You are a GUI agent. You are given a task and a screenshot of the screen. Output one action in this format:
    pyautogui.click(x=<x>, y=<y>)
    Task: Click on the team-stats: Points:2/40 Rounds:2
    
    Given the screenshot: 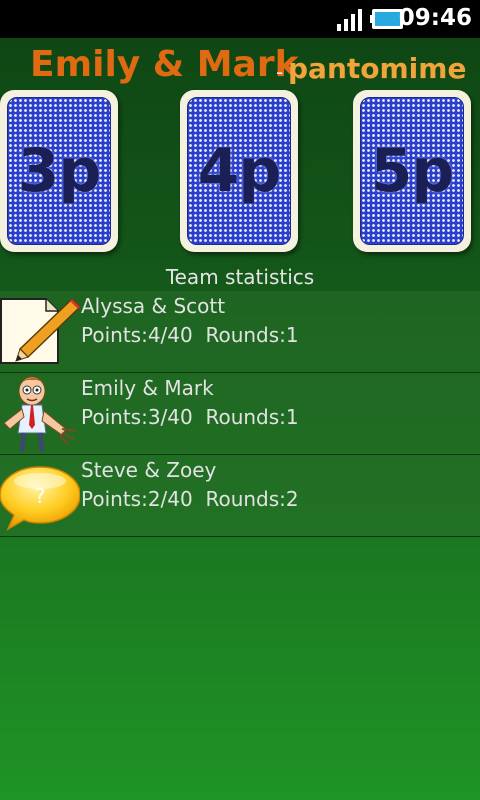 What is the action you would take?
    pyautogui.click(x=190, y=499)
    